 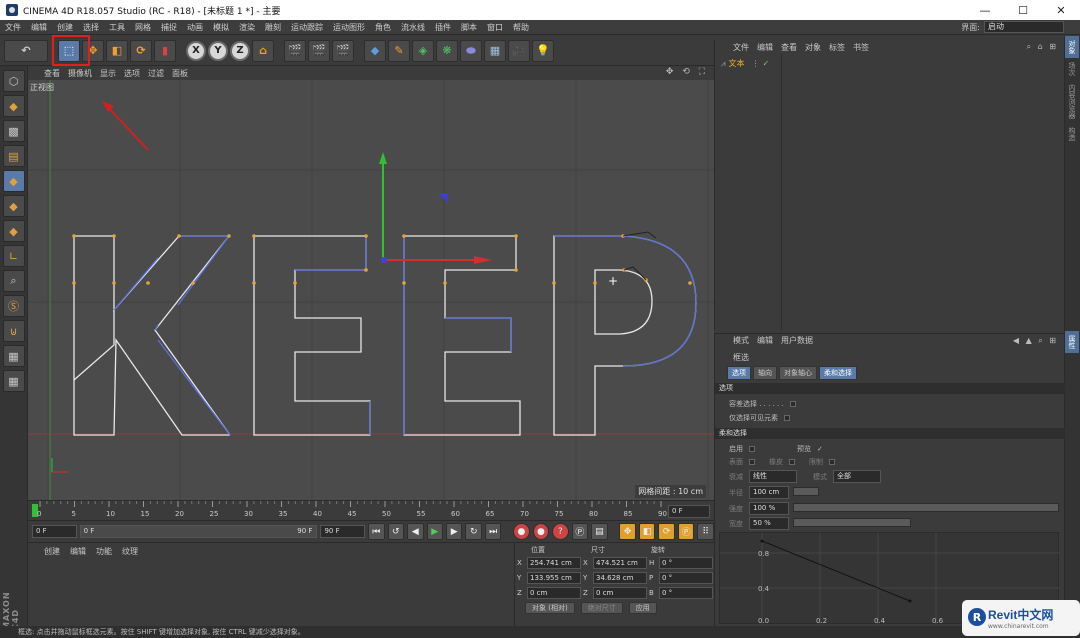 What do you see at coordinates (169, 27) in the screenshot?
I see `menu-snap: 捕捉` at bounding box center [169, 27].